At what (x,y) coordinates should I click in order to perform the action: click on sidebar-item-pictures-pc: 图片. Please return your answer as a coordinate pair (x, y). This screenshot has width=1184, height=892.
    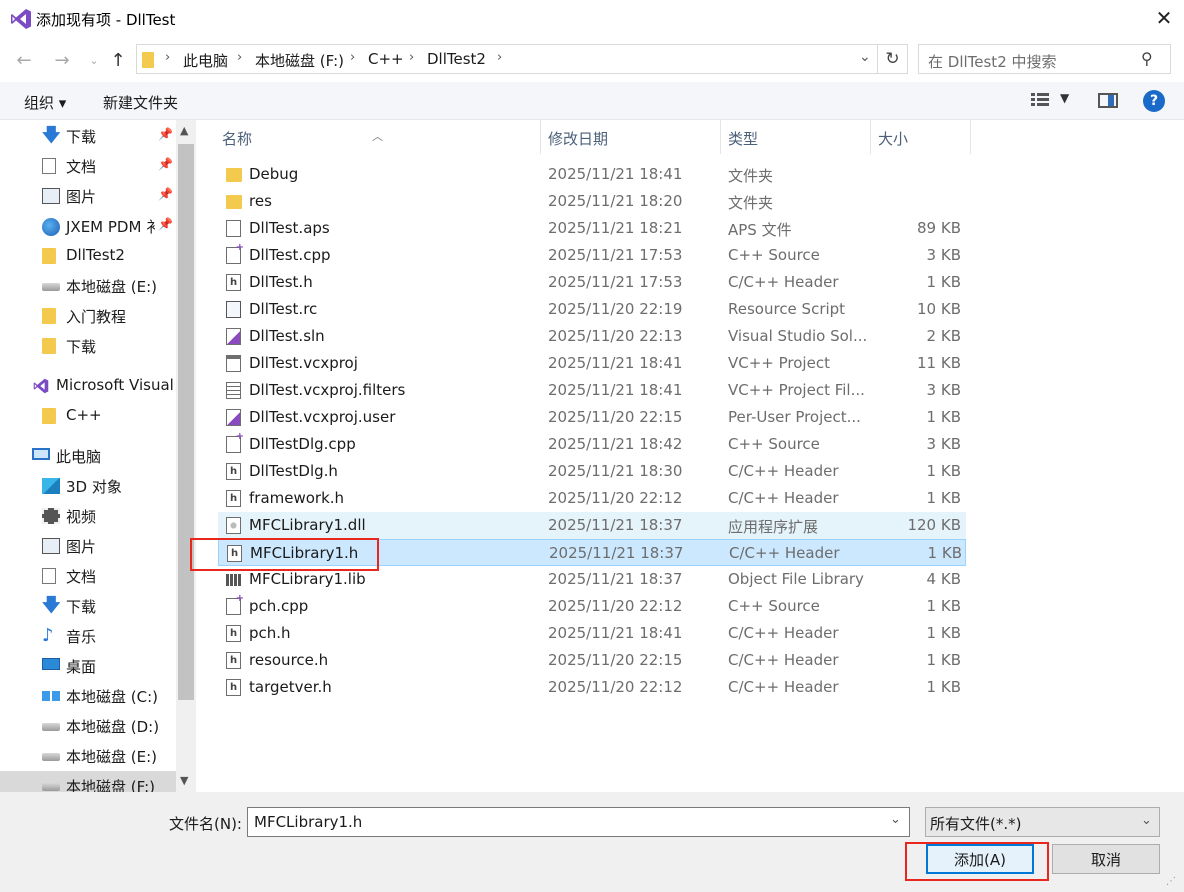
    Looking at the image, I should click on (88, 546).